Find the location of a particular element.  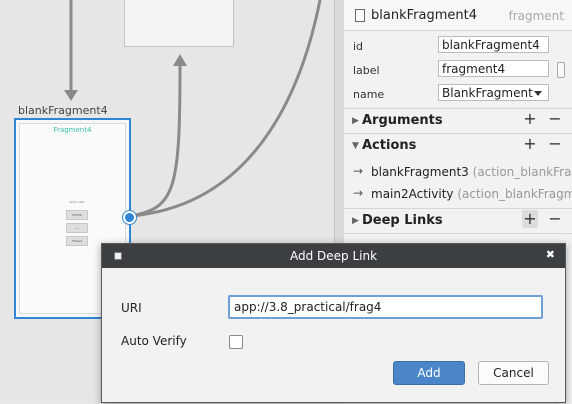

fragment-preview-title: Fragment4 is located at coordinates (72, 130).